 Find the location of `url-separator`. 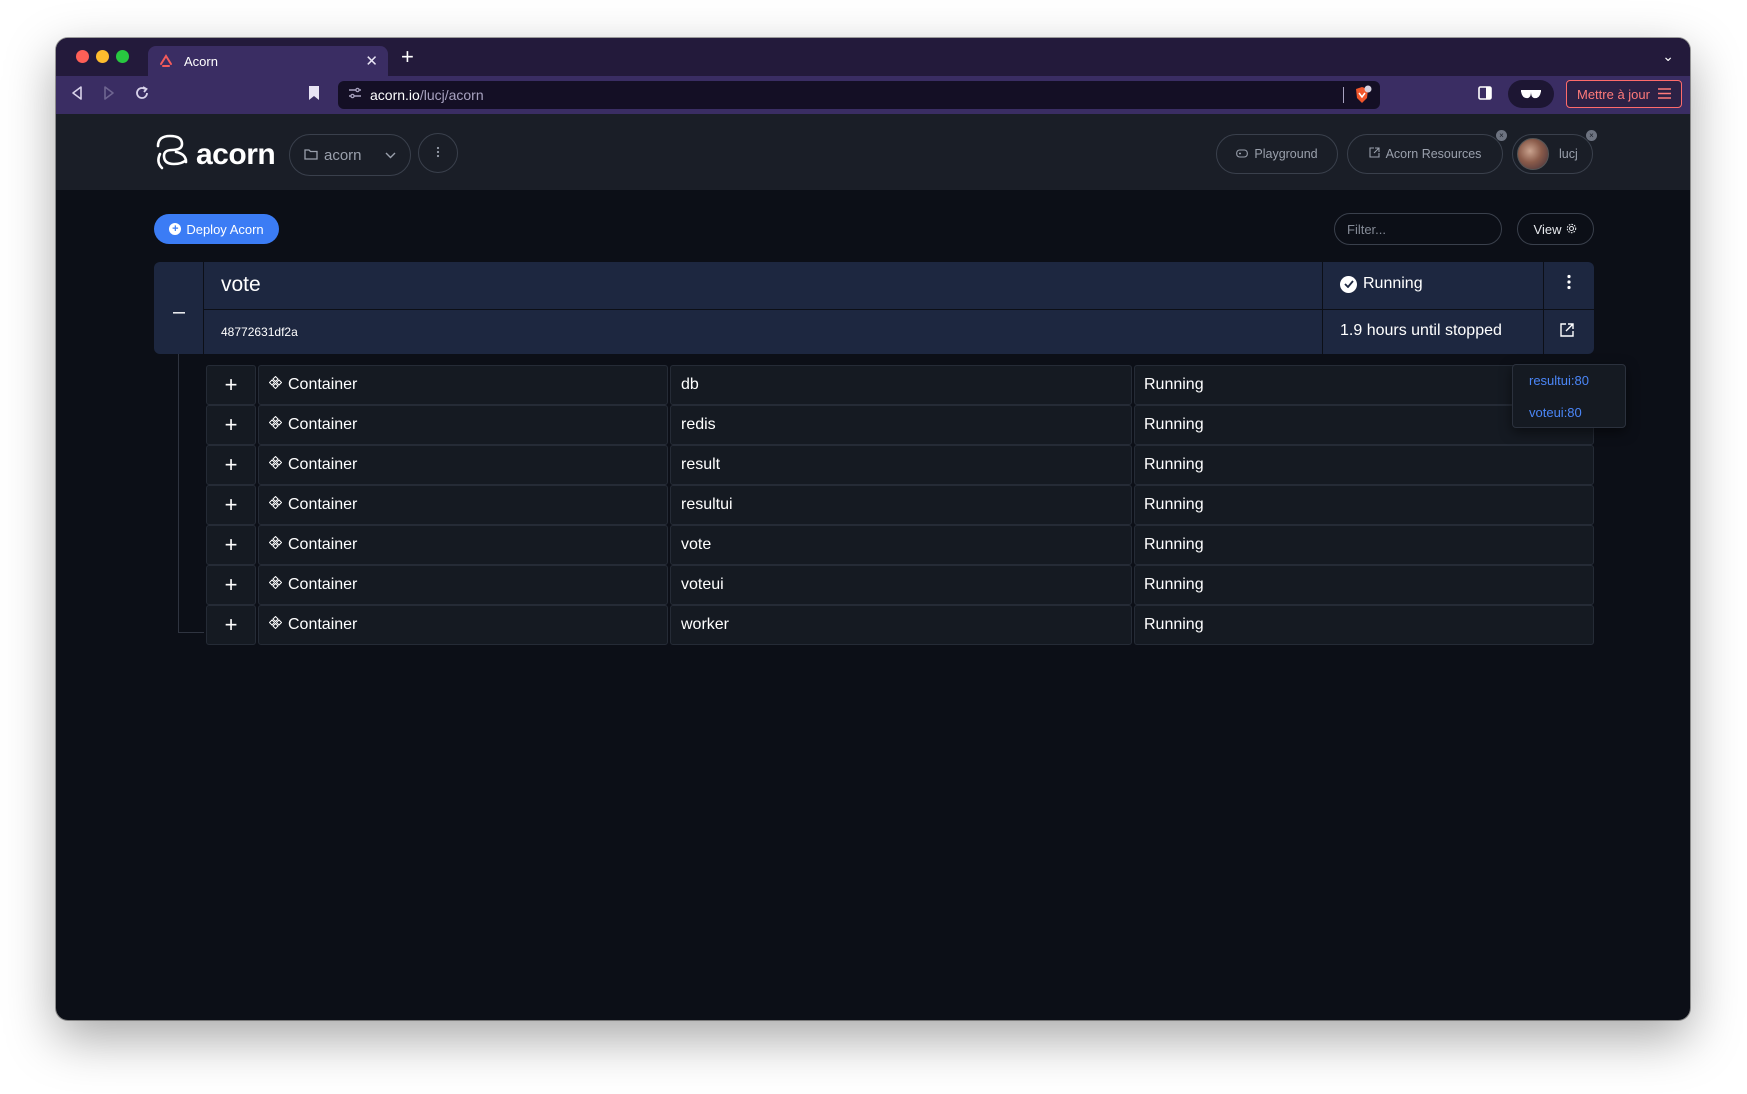

url-separator is located at coordinates (1343, 95).